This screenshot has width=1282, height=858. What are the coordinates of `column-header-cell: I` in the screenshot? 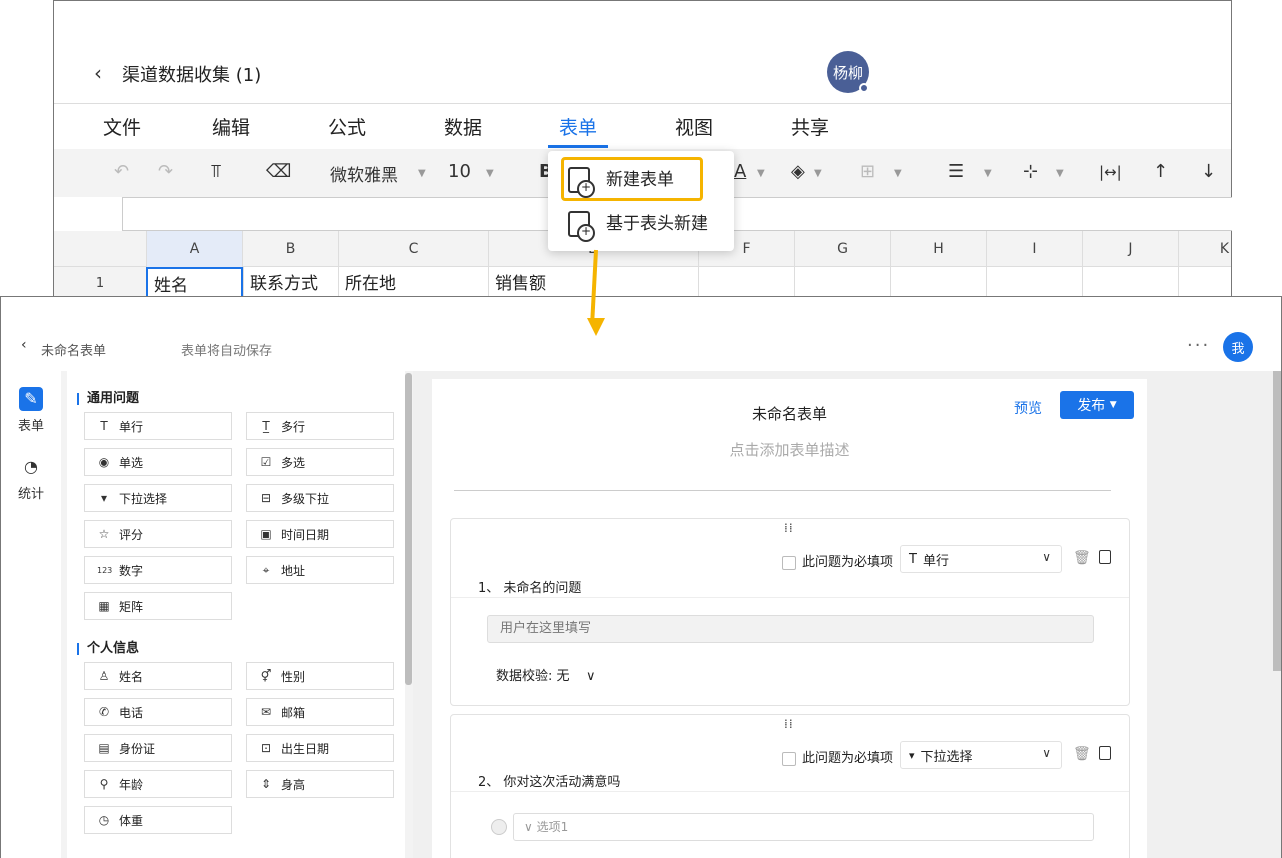 It's located at (1034, 249).